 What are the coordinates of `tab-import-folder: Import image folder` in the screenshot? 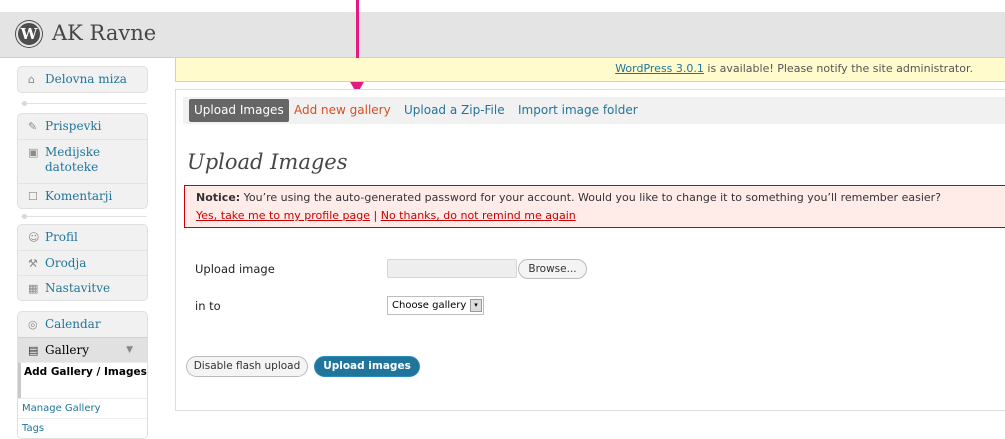 It's located at (578, 110).